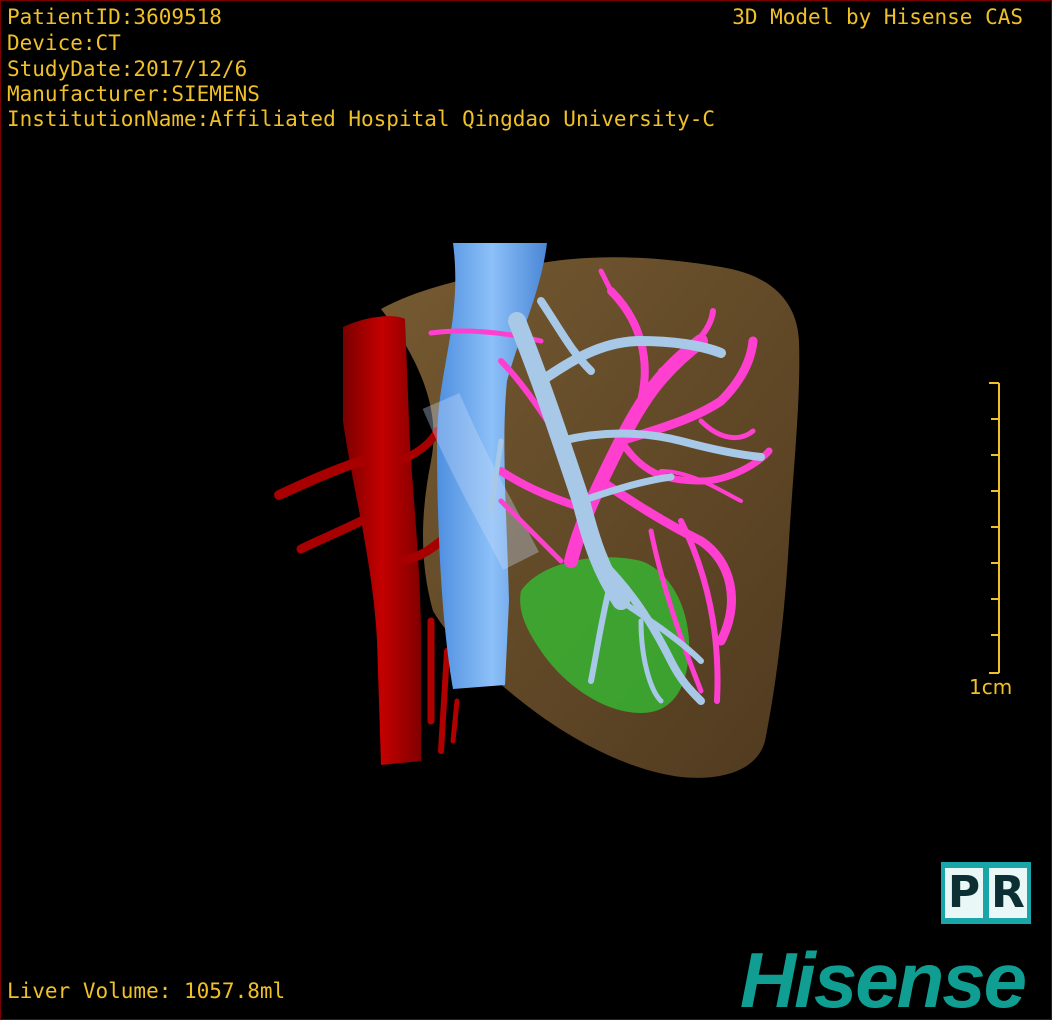  Describe the element at coordinates (991, 687) in the screenshot. I see `scale-label: 1cm` at that location.